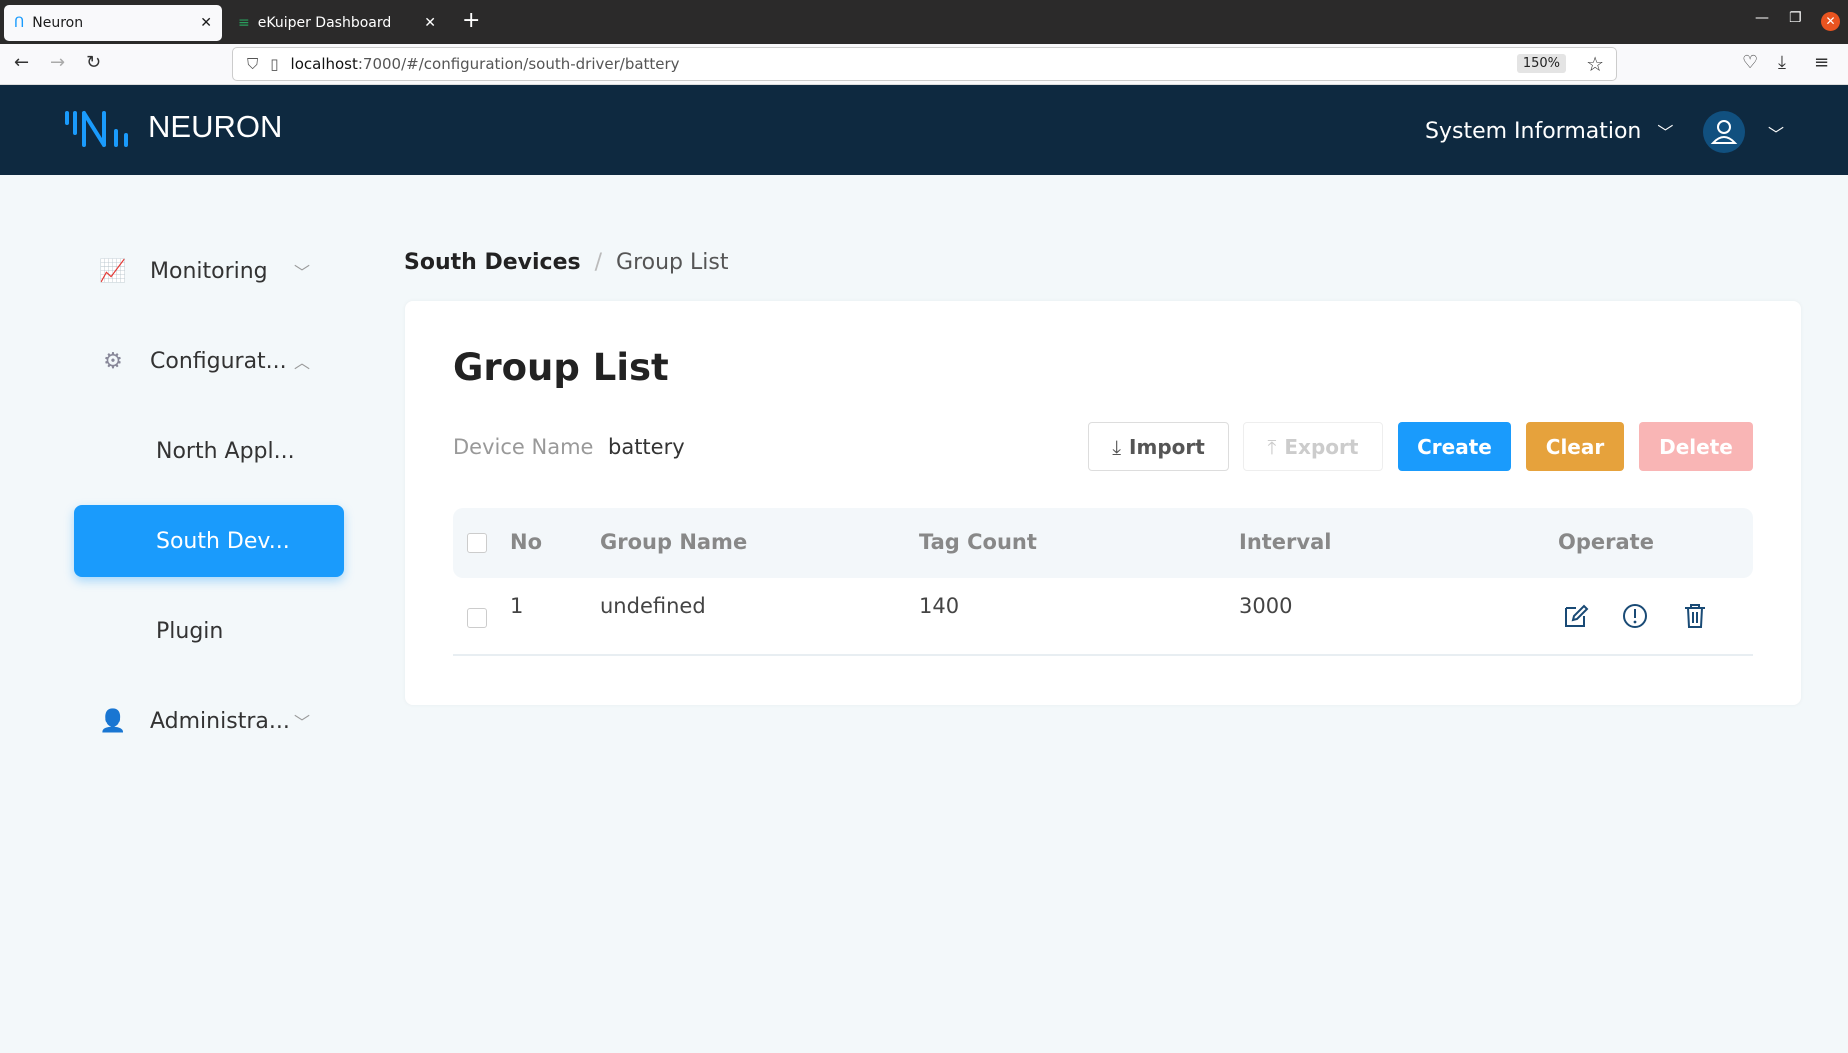 The height and width of the screenshot is (1053, 1848). I want to click on user-icon: 👤, so click(113, 721).